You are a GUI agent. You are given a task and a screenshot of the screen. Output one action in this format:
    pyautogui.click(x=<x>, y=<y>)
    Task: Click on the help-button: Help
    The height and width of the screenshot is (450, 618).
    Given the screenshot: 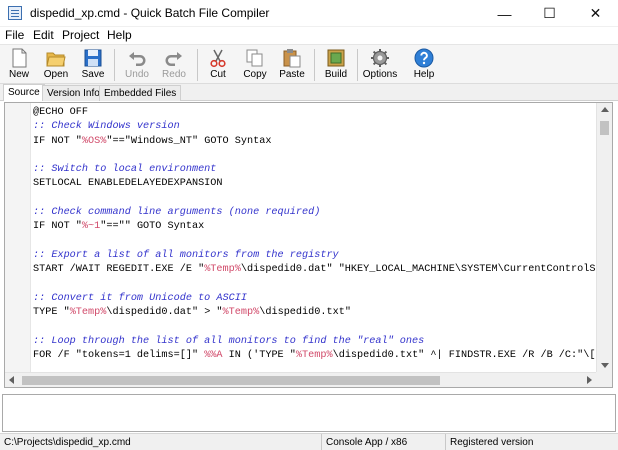 What is the action you would take?
    pyautogui.click(x=424, y=65)
    